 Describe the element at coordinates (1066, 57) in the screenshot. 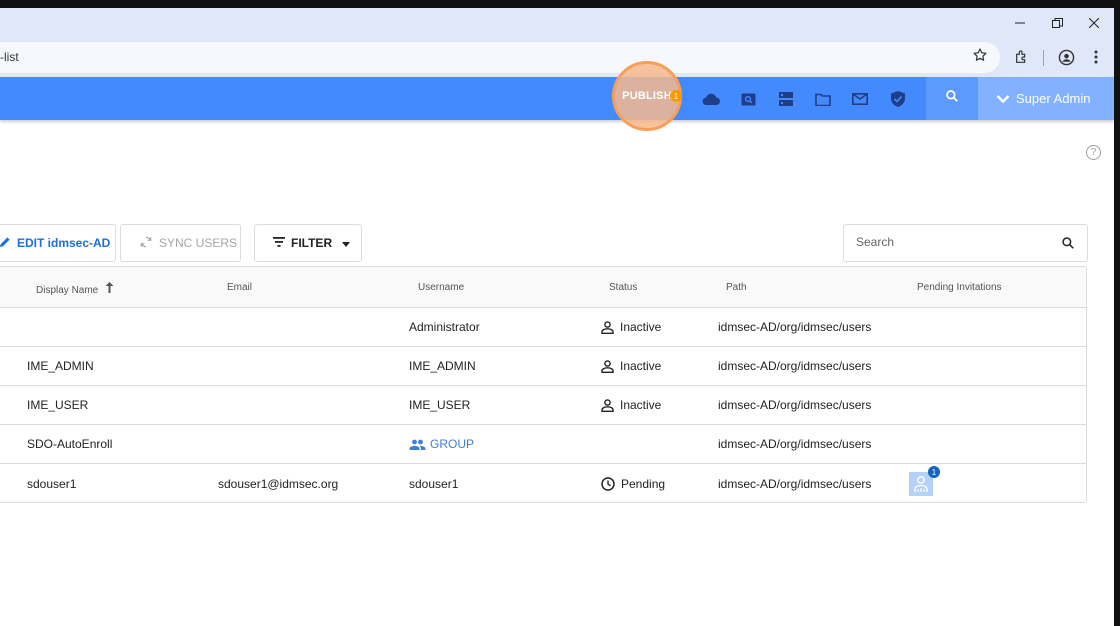

I see `profile-icon` at that location.